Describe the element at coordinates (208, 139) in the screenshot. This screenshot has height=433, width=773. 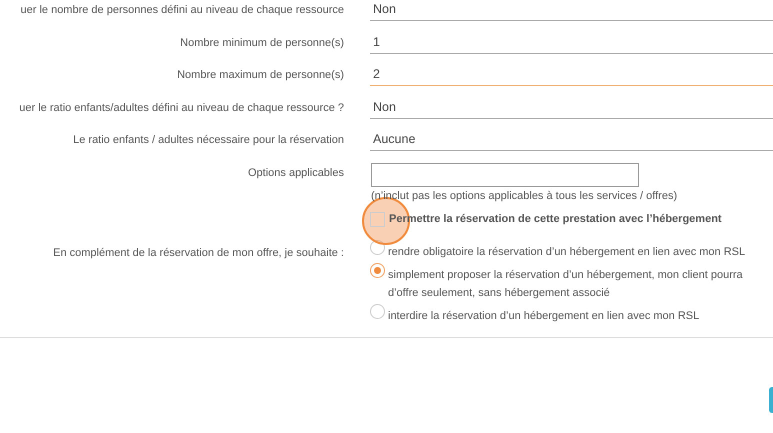
I see `field-label: Le ratio enfants / adultes nécessaire pour la réservation` at that location.